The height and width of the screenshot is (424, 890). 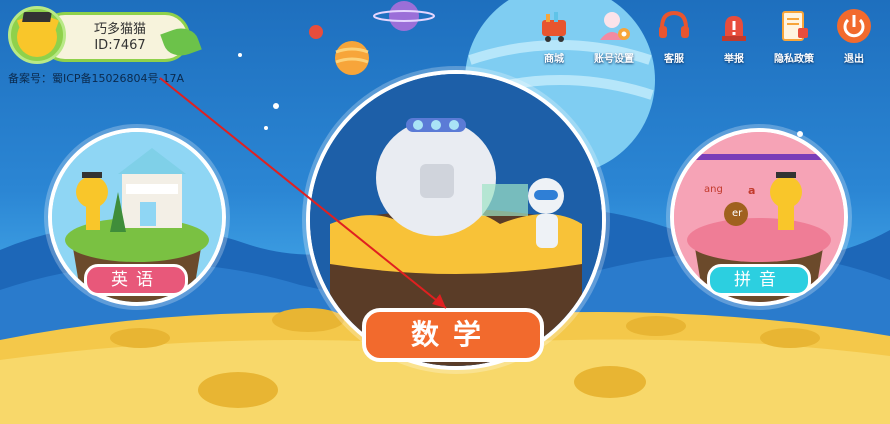 I want to click on user-profile-card: 巧多猫猫 ID:7467, so click(x=105, y=35).